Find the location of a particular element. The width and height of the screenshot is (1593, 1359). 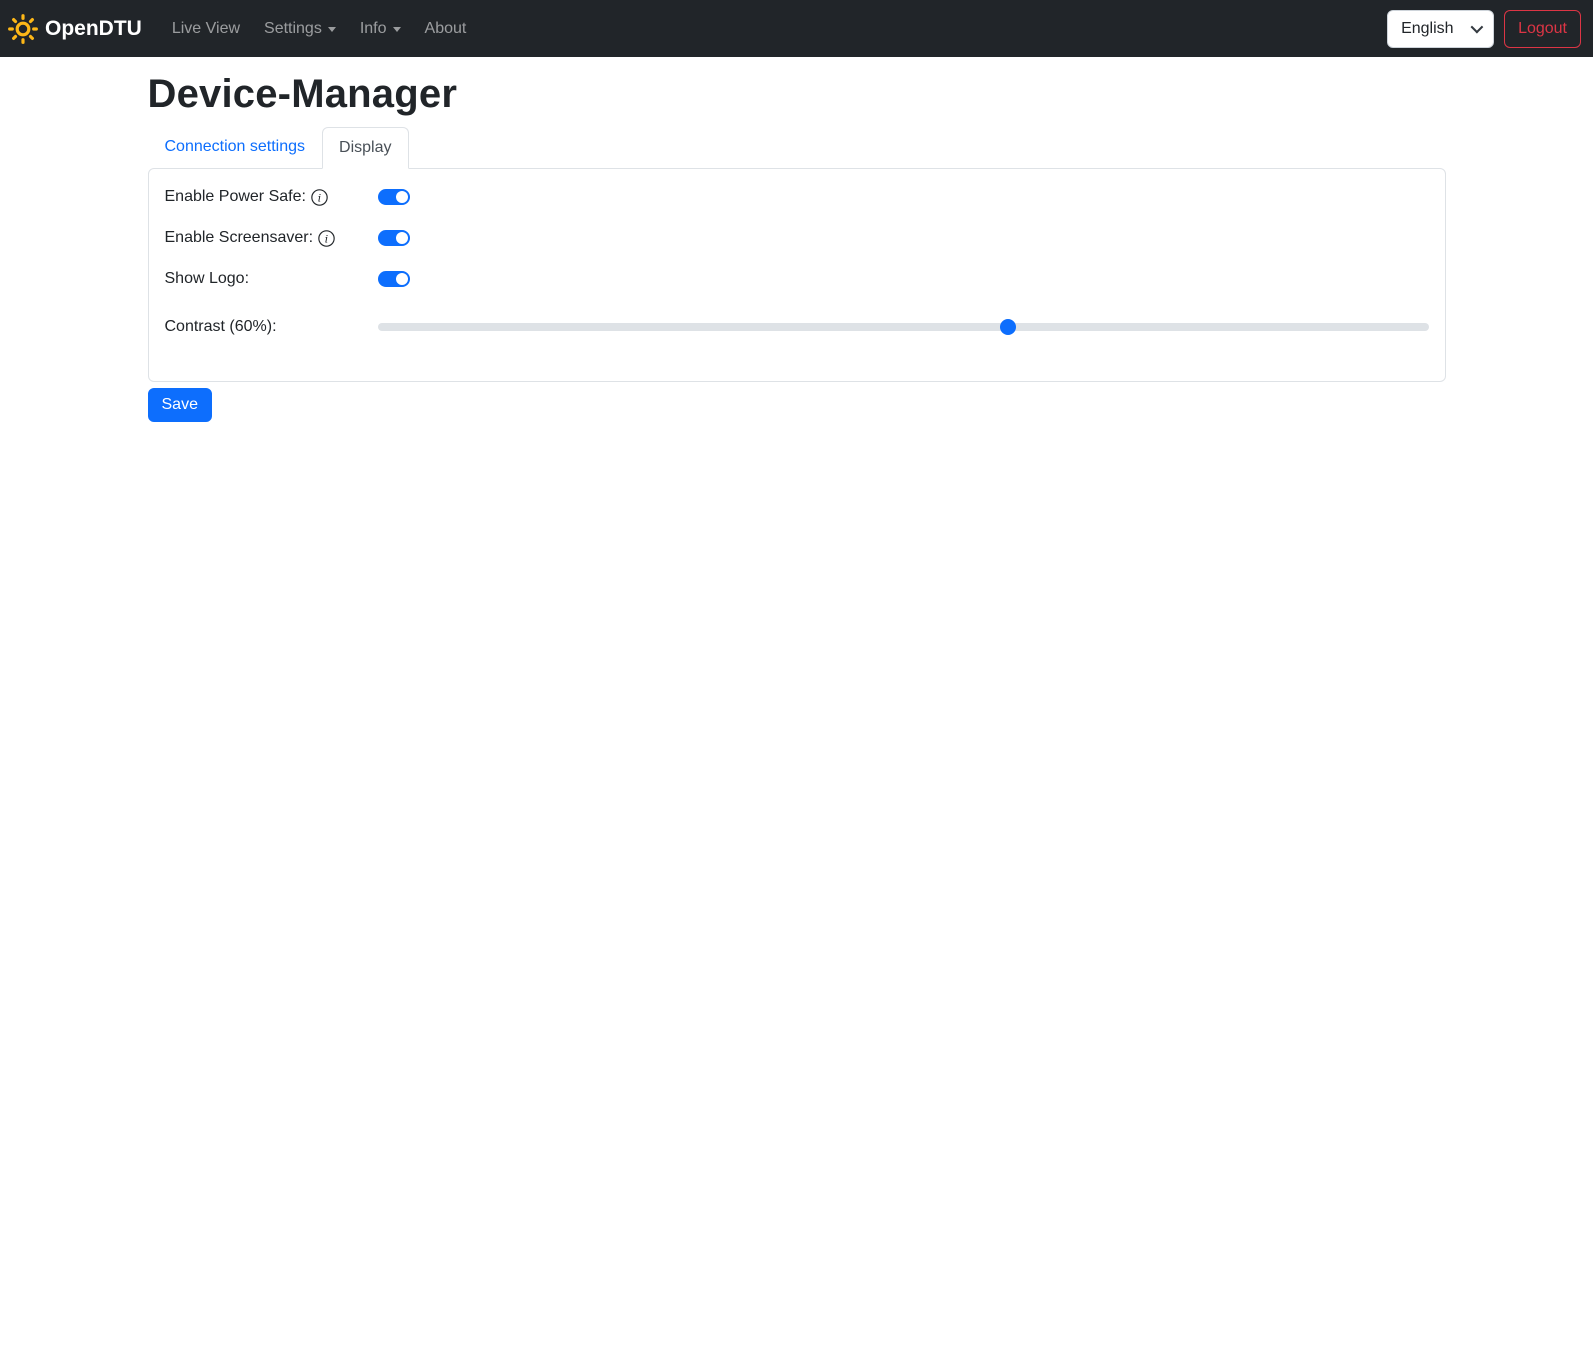

brand-link: OpenDTU is located at coordinates (80, 28).